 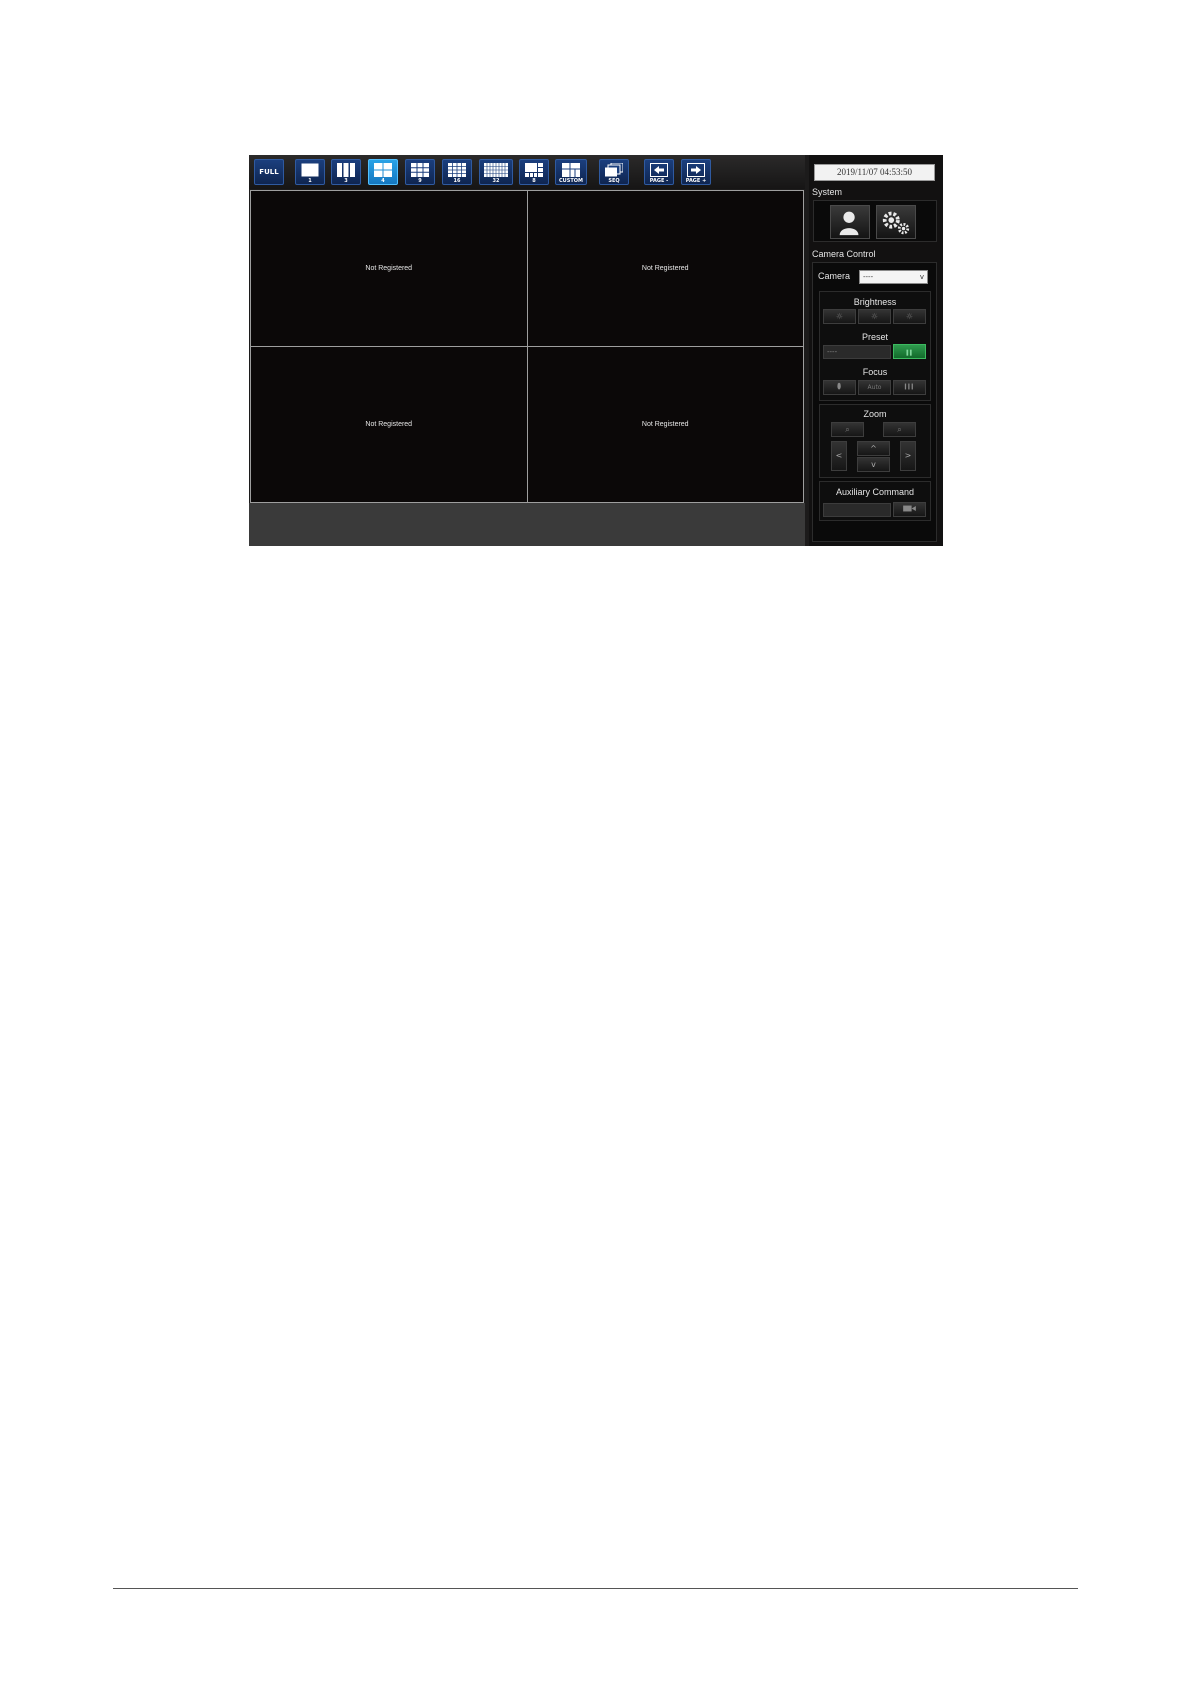 I want to click on layout-custom-label: CUSTOM, so click(x=571, y=181).